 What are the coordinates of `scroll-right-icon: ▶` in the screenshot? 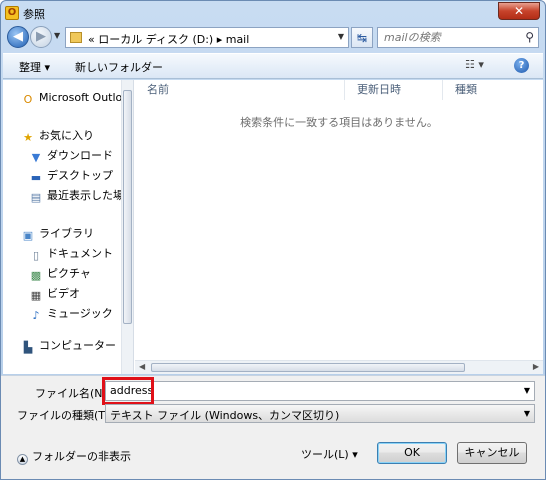 It's located at (536, 366).